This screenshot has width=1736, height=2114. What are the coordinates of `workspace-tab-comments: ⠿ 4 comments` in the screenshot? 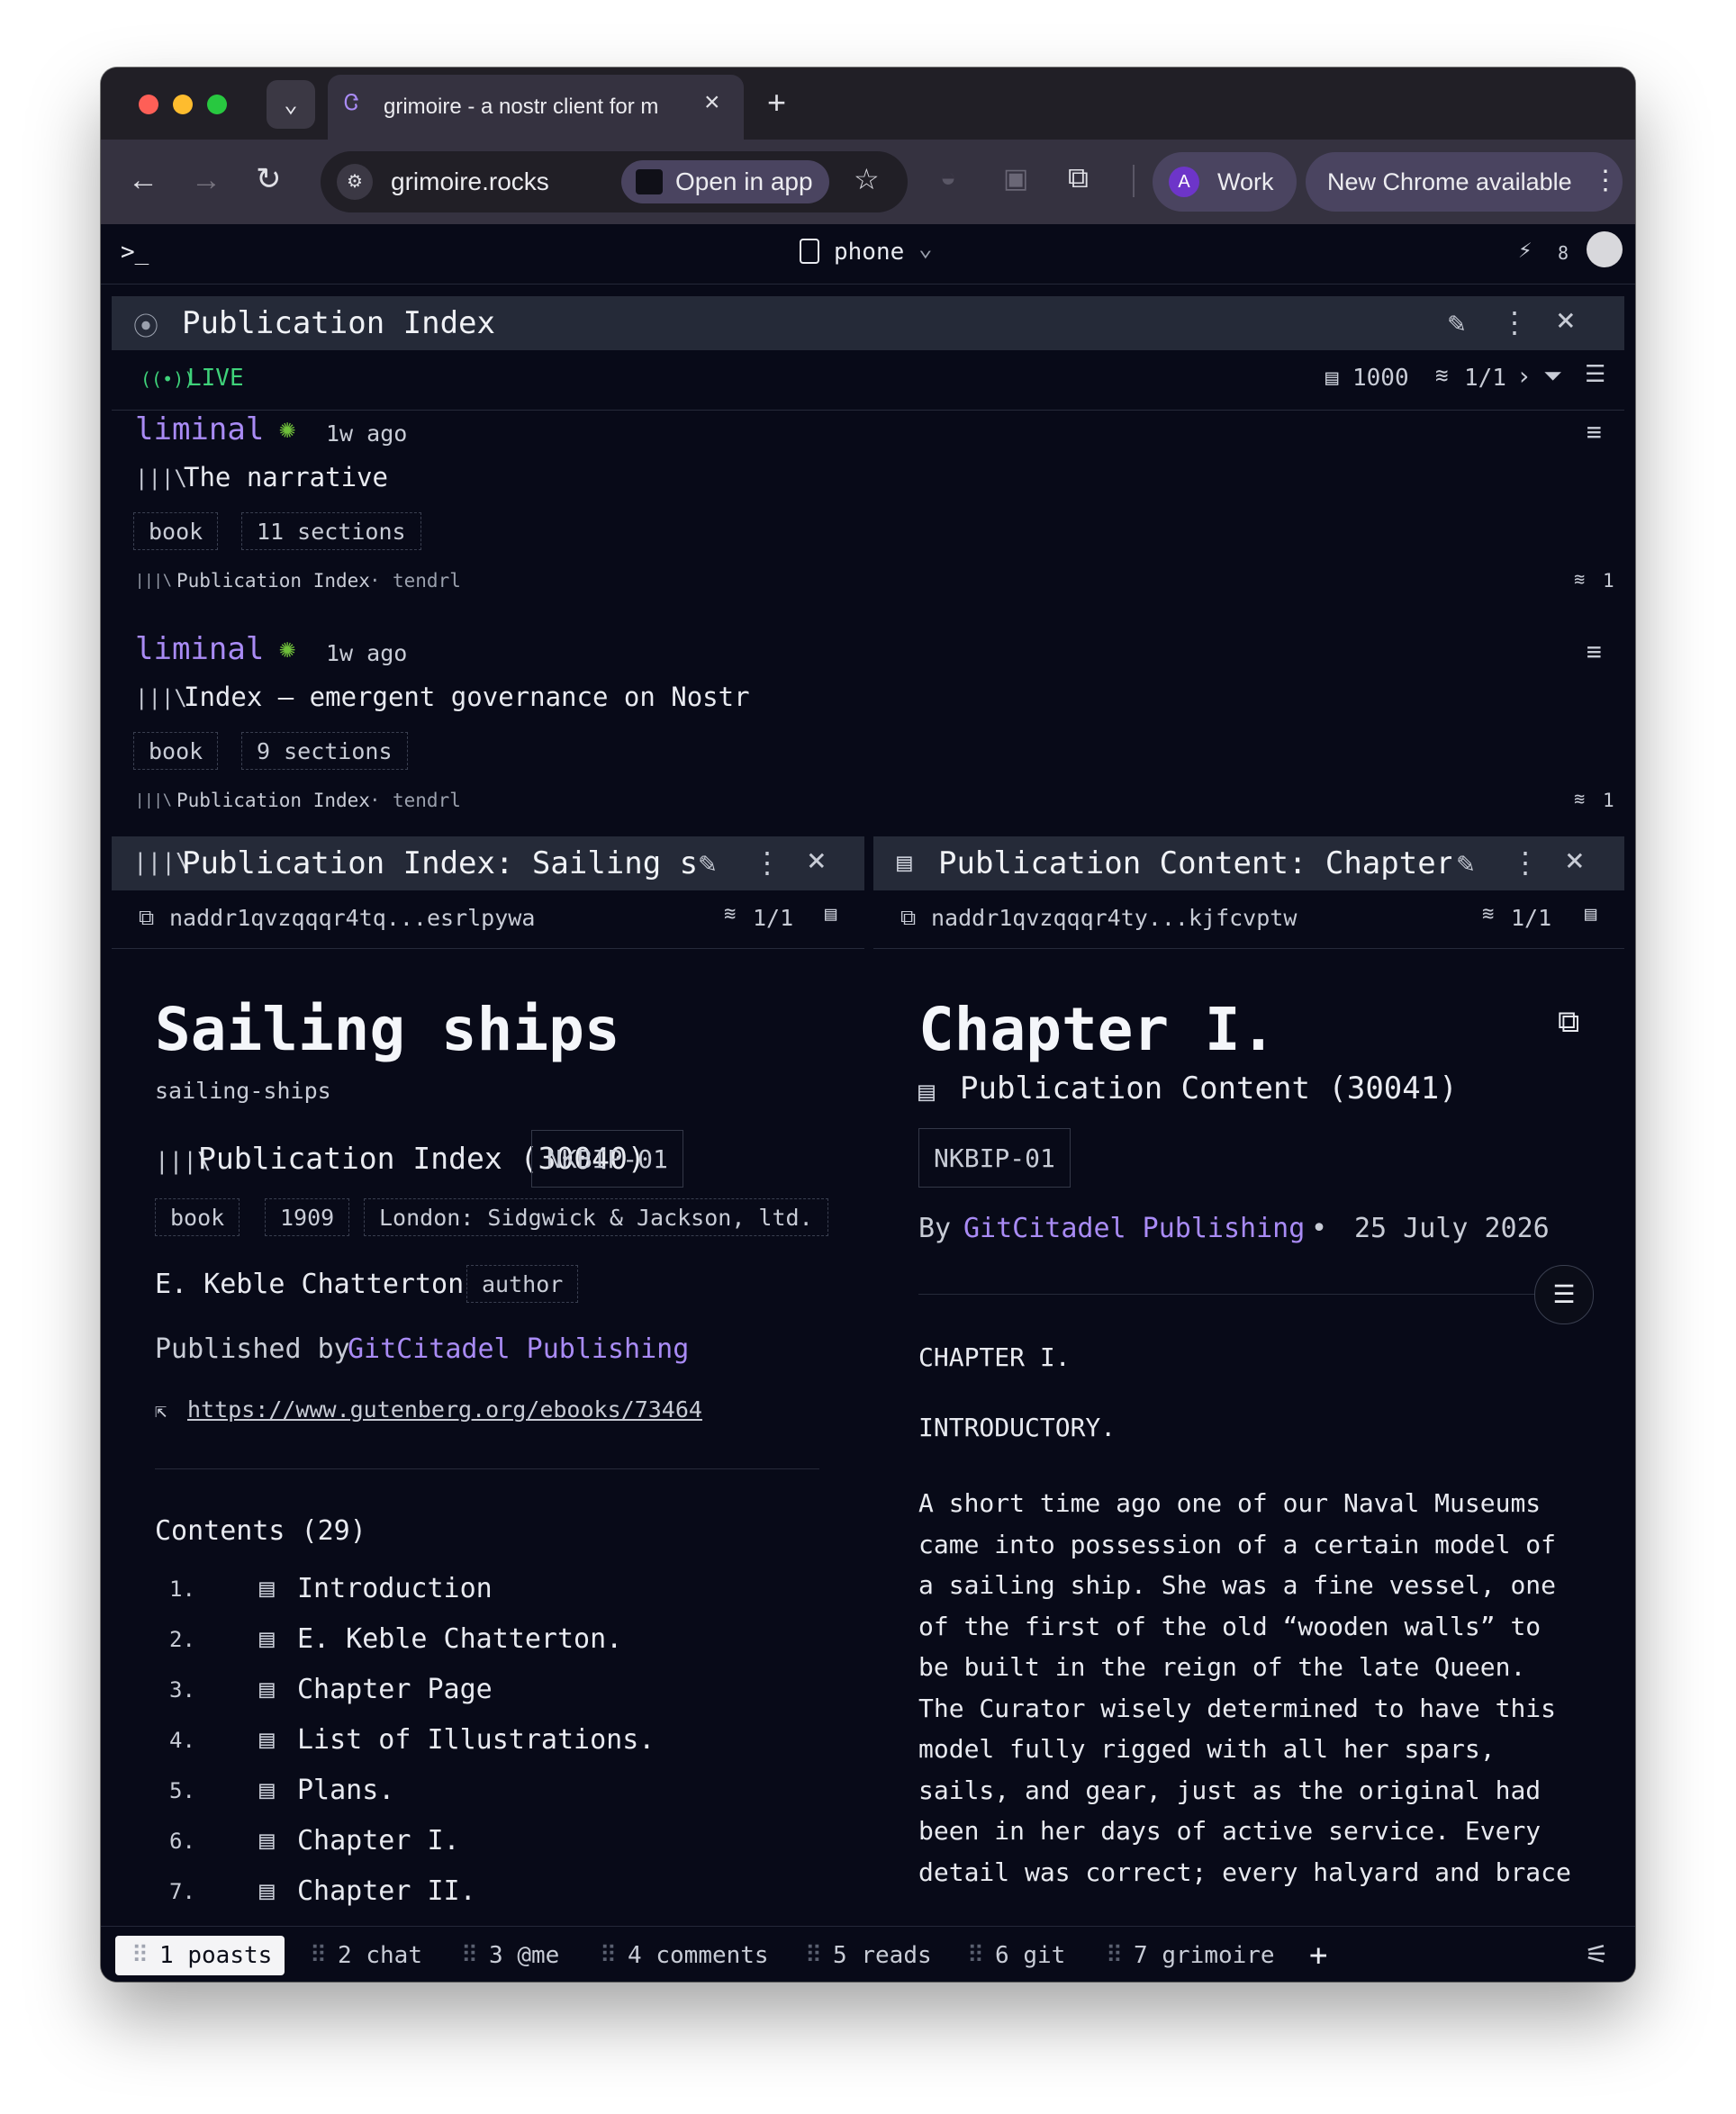 It's located at (684, 1955).